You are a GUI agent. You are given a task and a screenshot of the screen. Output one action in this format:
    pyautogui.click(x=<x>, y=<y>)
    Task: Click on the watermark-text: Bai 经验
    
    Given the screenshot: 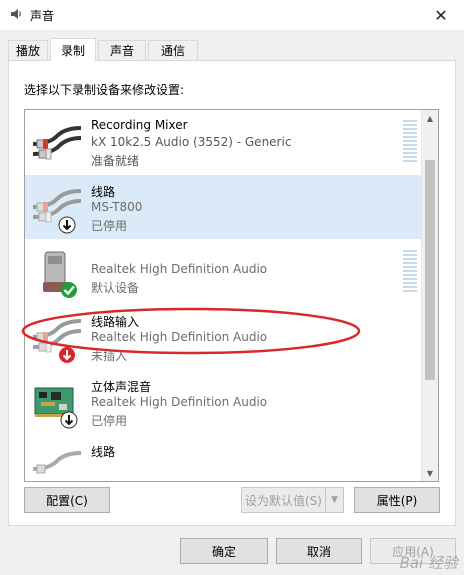 What is the action you would take?
    pyautogui.click(x=428, y=563)
    